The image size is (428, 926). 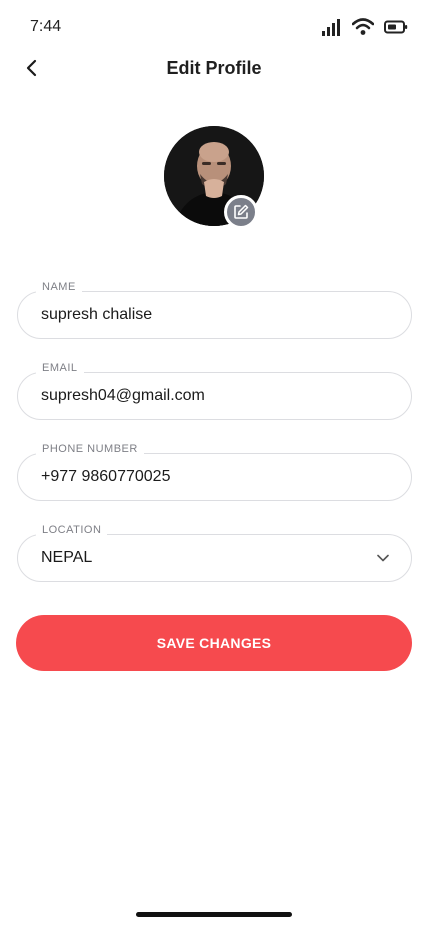 I want to click on location-label: LOCATION, so click(x=72, y=530).